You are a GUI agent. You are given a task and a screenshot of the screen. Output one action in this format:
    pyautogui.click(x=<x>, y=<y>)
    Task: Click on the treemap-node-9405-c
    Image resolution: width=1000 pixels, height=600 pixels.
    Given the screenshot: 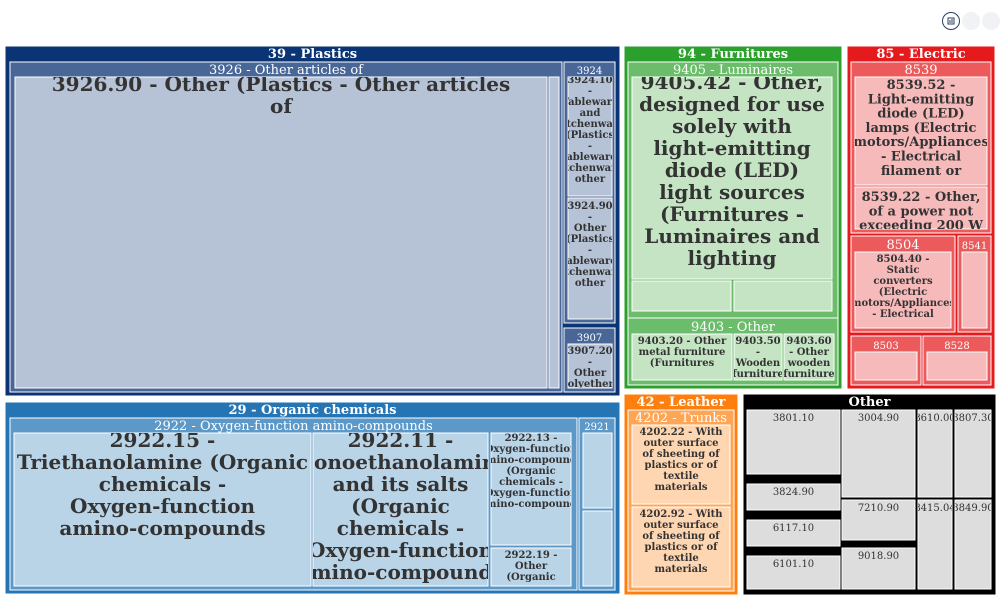 What is the action you would take?
    pyautogui.click(x=783, y=296)
    